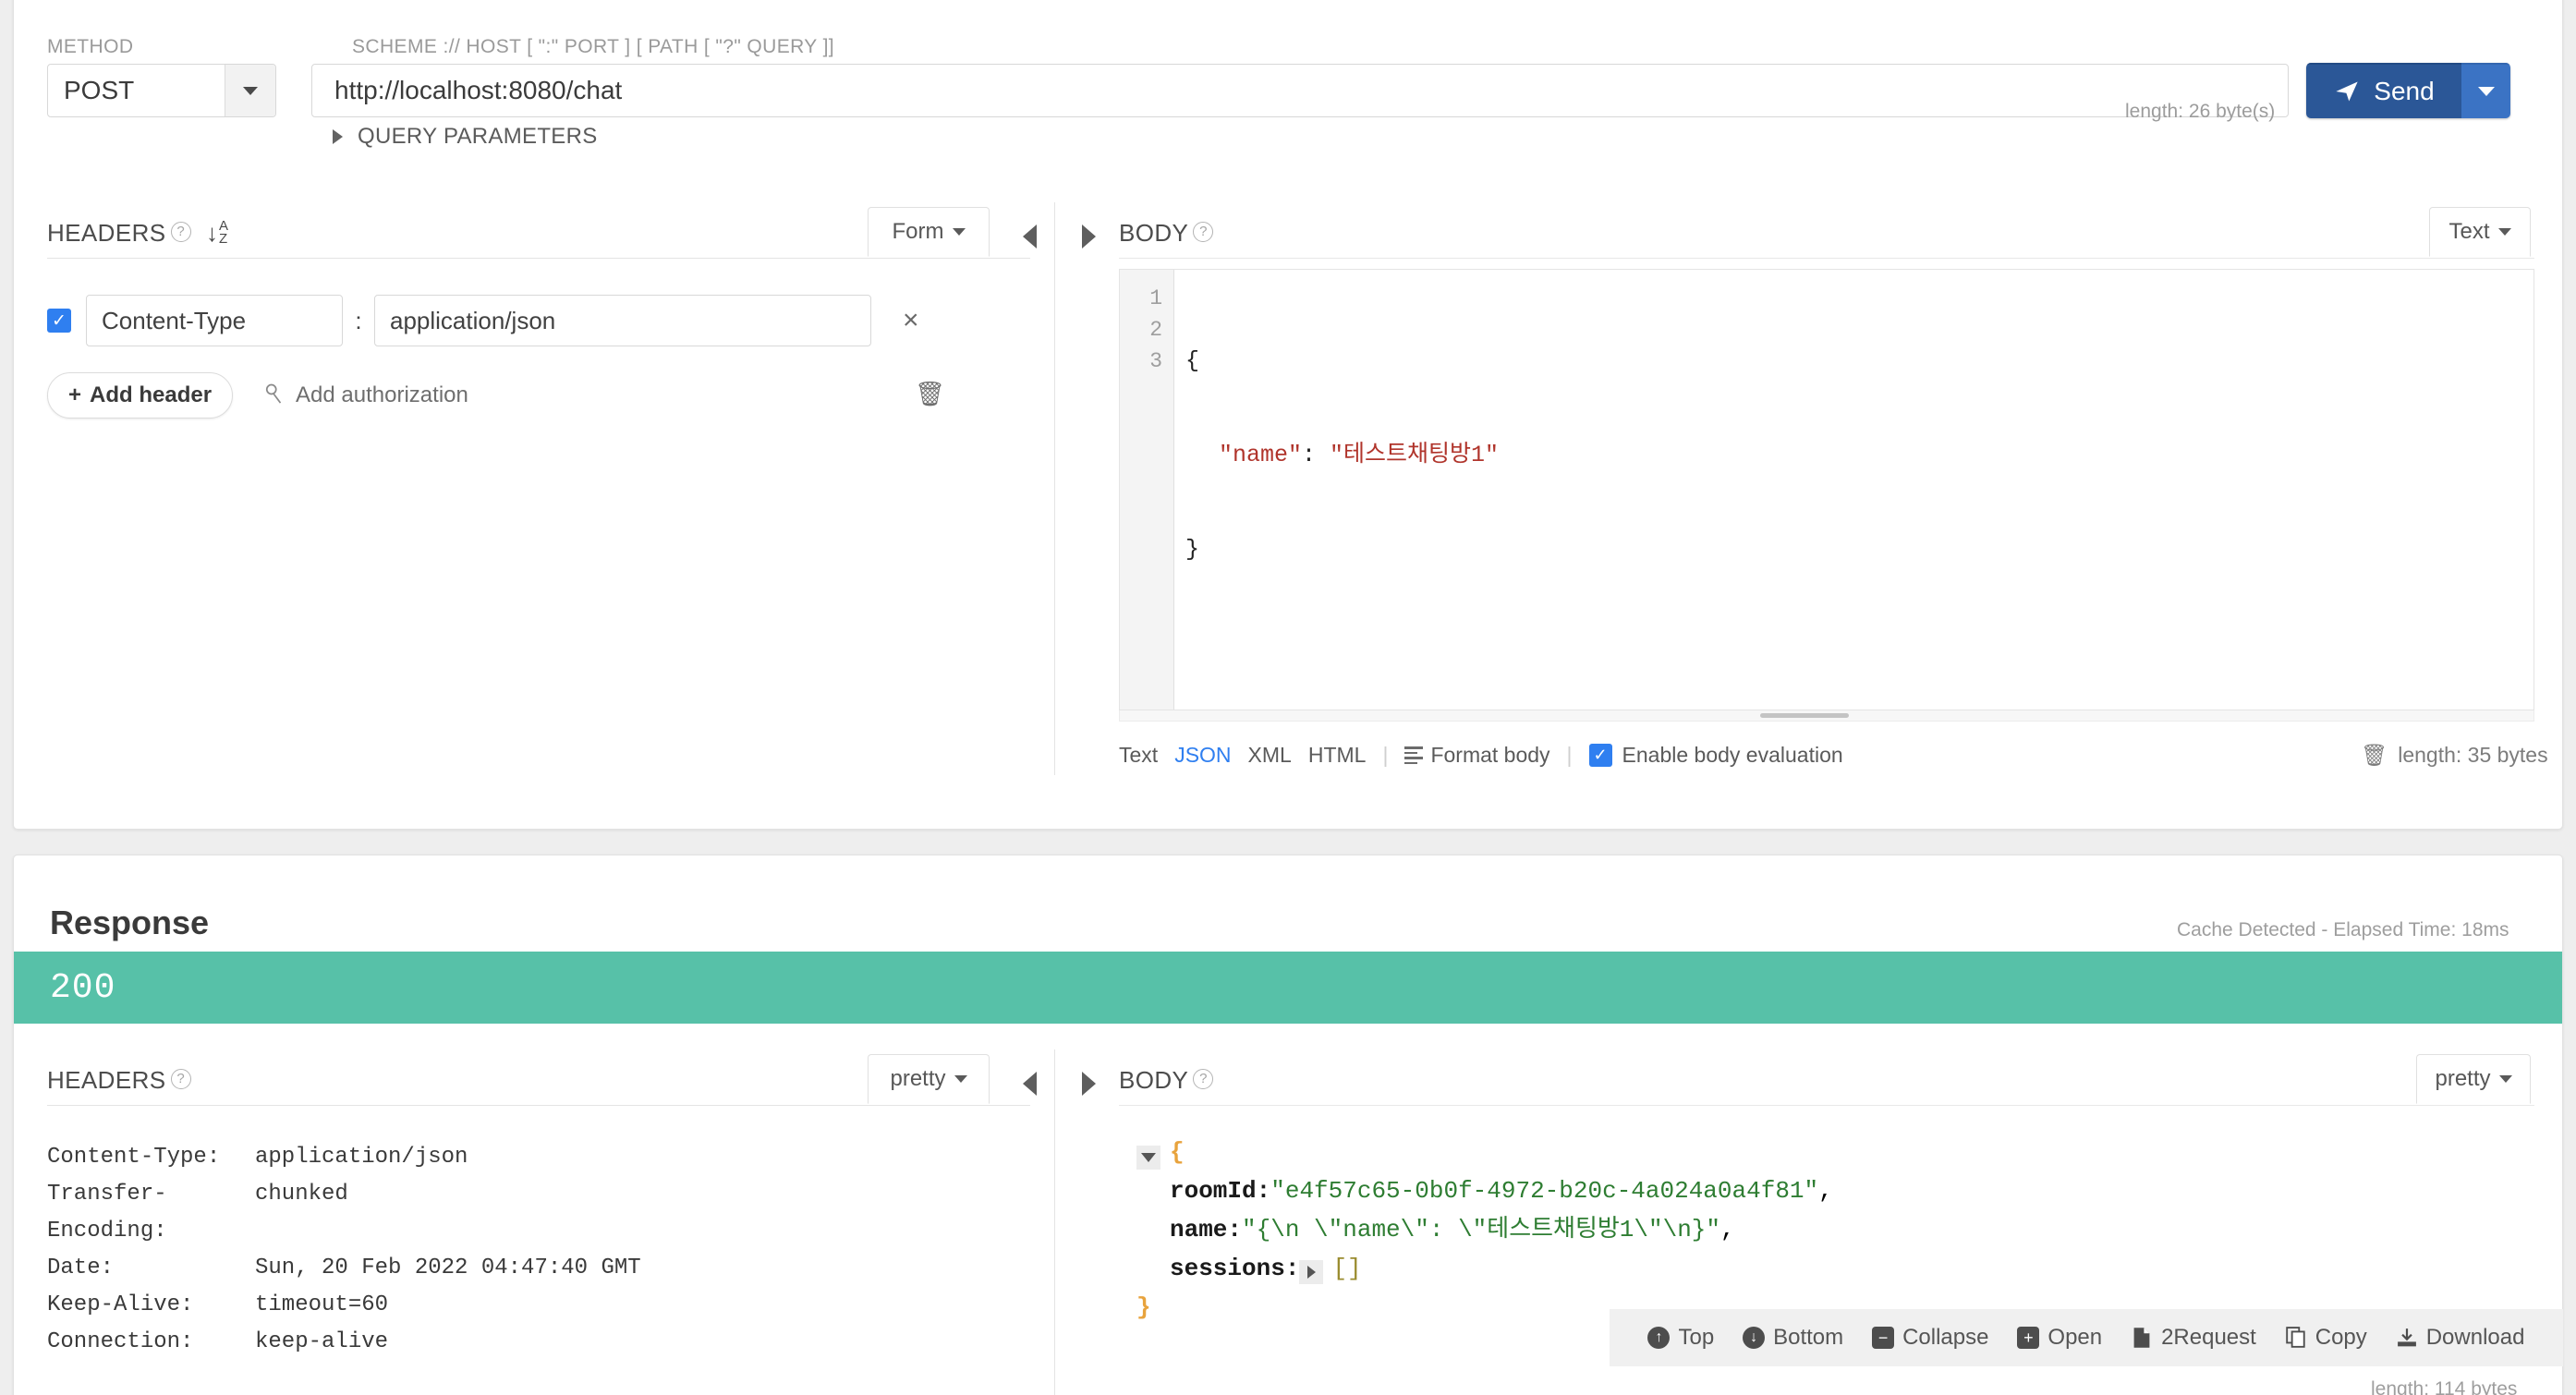  I want to click on code-line: }, so click(1192, 550).